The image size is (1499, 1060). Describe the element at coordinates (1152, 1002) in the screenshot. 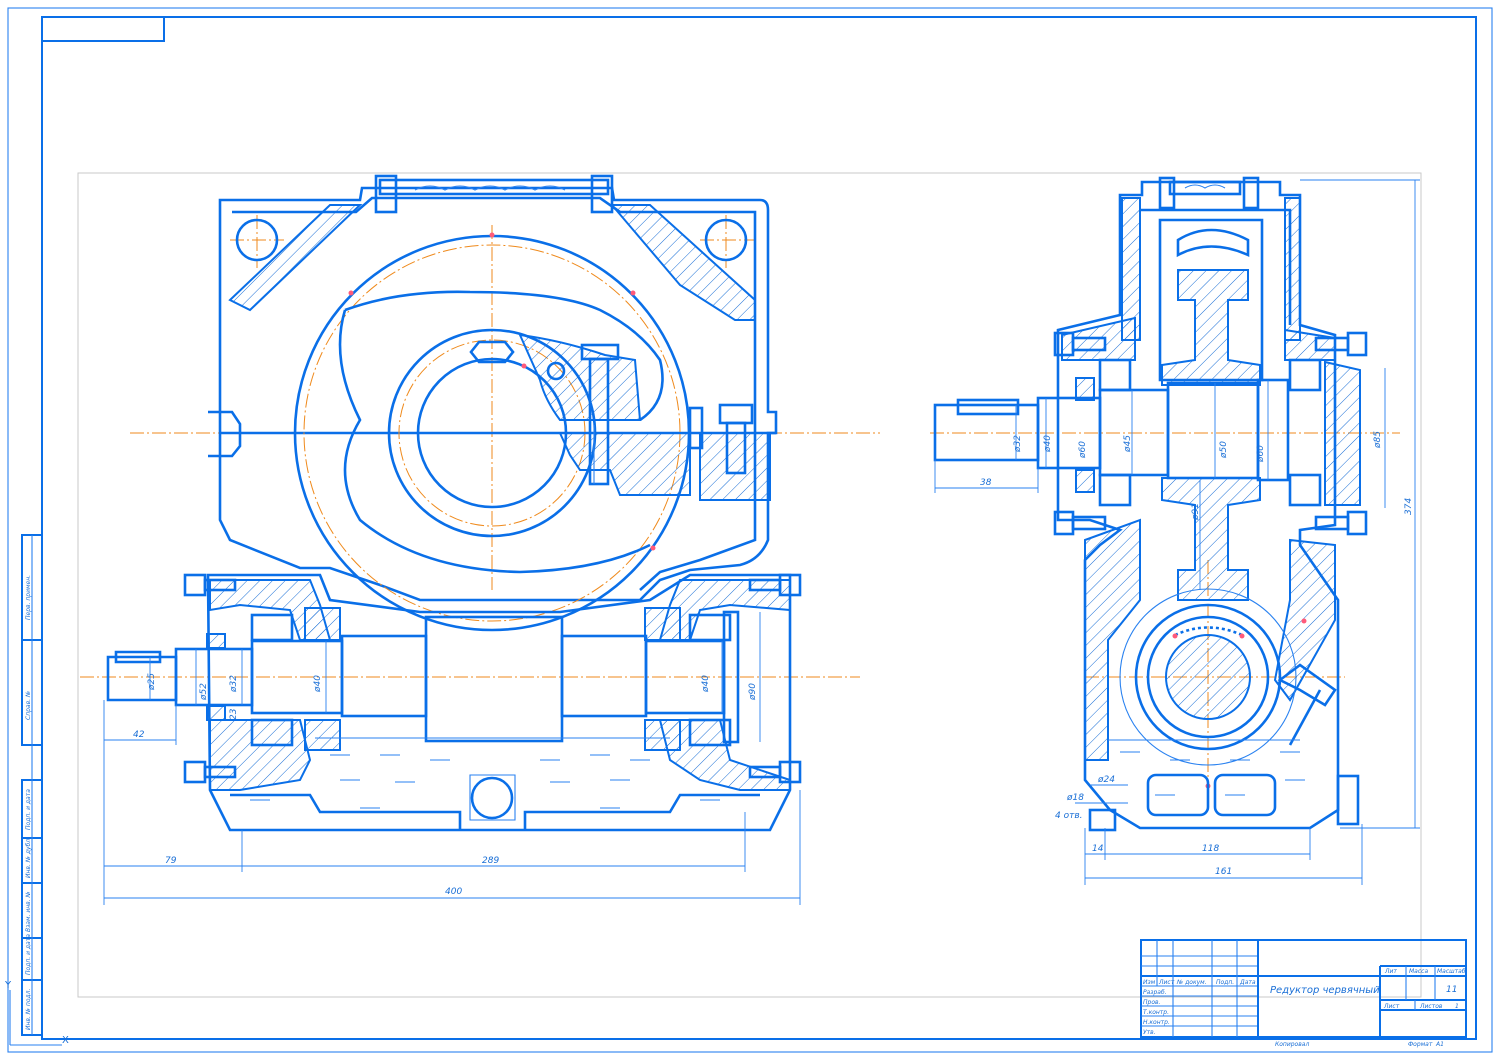

I see `tb-checked: Пров.` at that location.